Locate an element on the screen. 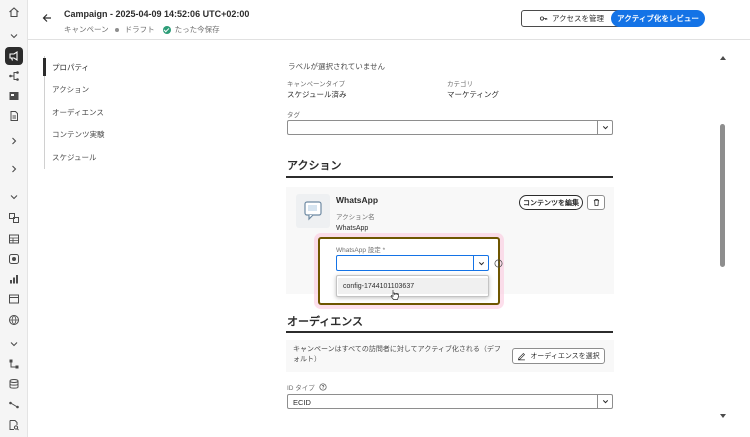  home-icon is located at coordinates (14, 12).